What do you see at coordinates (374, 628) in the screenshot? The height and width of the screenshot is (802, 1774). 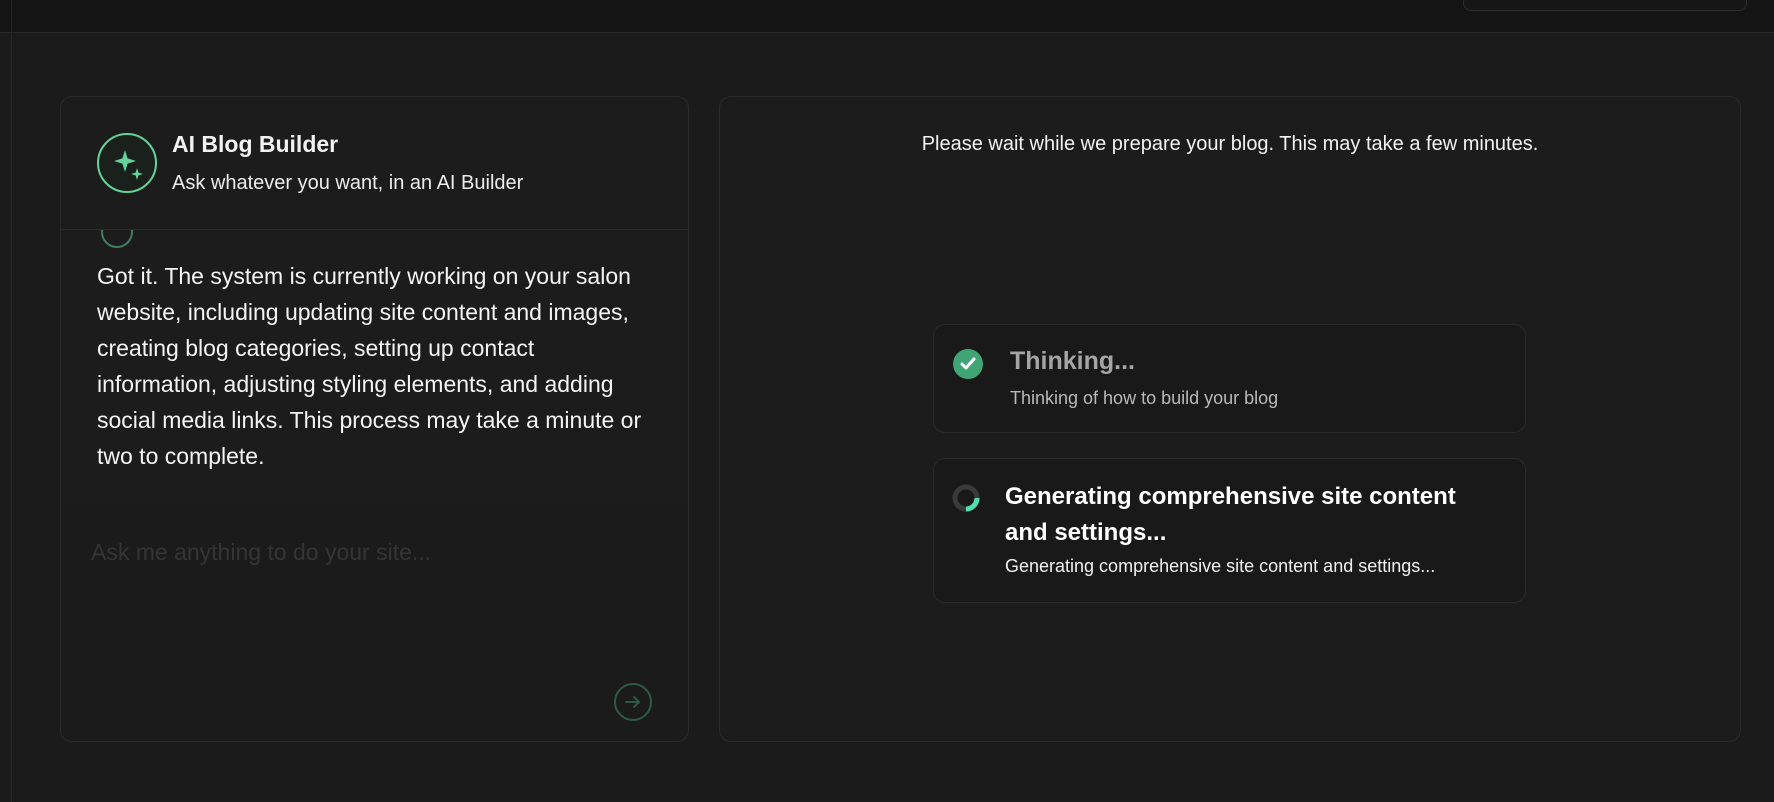 I see `chat-input-area` at bounding box center [374, 628].